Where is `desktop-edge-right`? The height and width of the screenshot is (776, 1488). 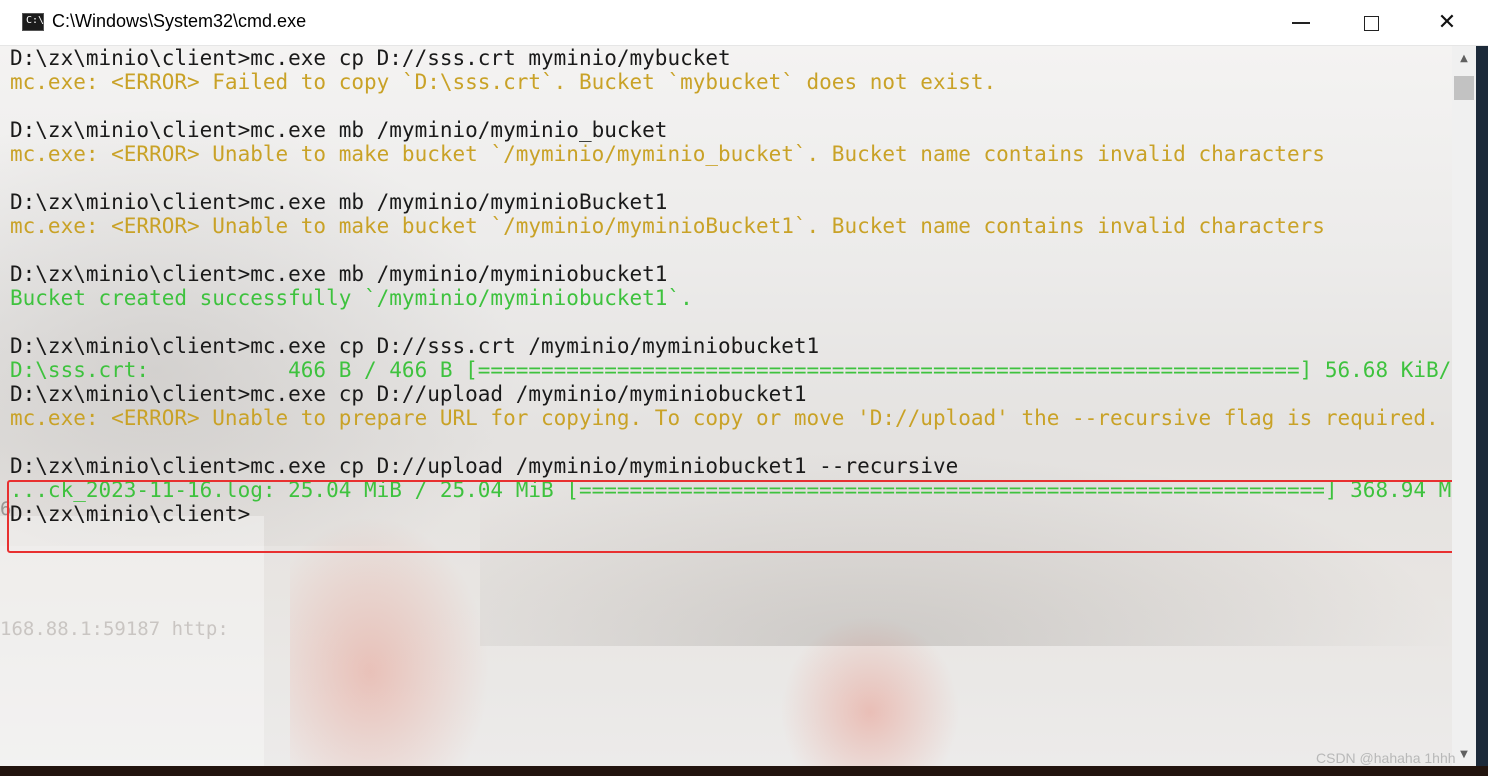
desktop-edge-right is located at coordinates (1482, 411).